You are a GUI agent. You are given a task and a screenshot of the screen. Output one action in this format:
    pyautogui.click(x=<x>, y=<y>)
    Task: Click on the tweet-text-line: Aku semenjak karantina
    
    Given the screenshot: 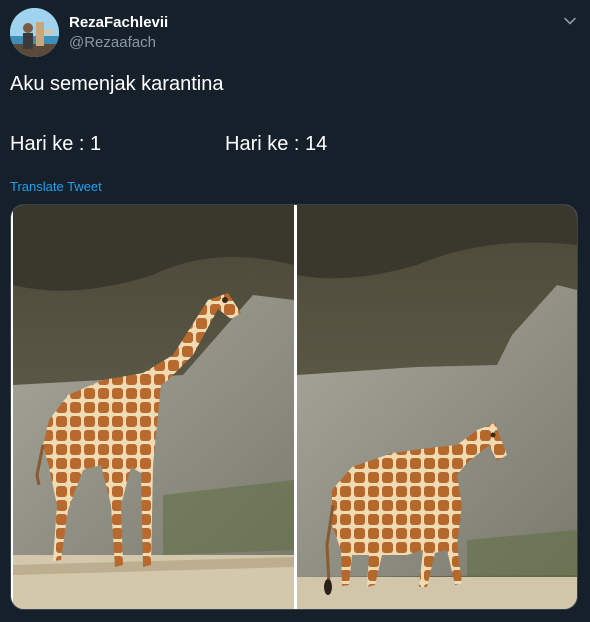 What is the action you would take?
    pyautogui.click(x=117, y=84)
    